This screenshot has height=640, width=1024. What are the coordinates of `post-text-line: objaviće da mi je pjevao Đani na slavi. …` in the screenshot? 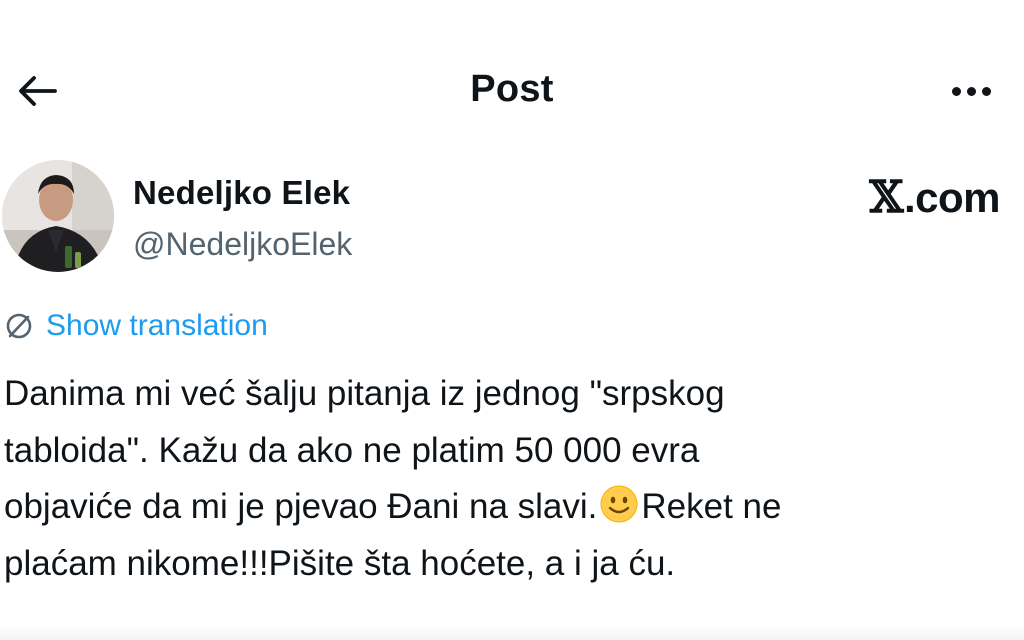 It's located at (504, 507).